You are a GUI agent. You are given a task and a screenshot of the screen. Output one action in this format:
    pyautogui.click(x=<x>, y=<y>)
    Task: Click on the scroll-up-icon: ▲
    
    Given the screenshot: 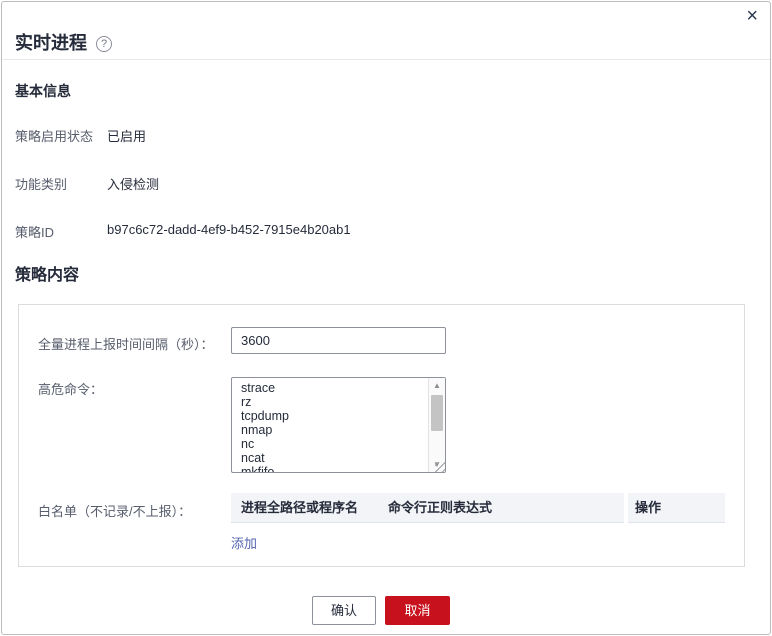 What is the action you would take?
    pyautogui.click(x=437, y=385)
    